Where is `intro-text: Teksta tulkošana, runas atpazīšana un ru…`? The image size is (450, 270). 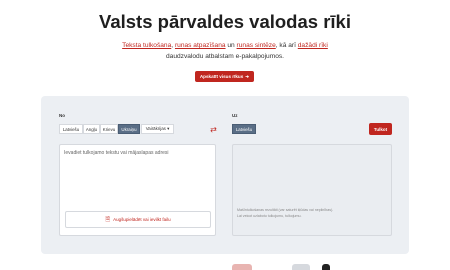 intro-text: Teksta tulkošana, runas atpazīšana un ru… is located at coordinates (225, 51).